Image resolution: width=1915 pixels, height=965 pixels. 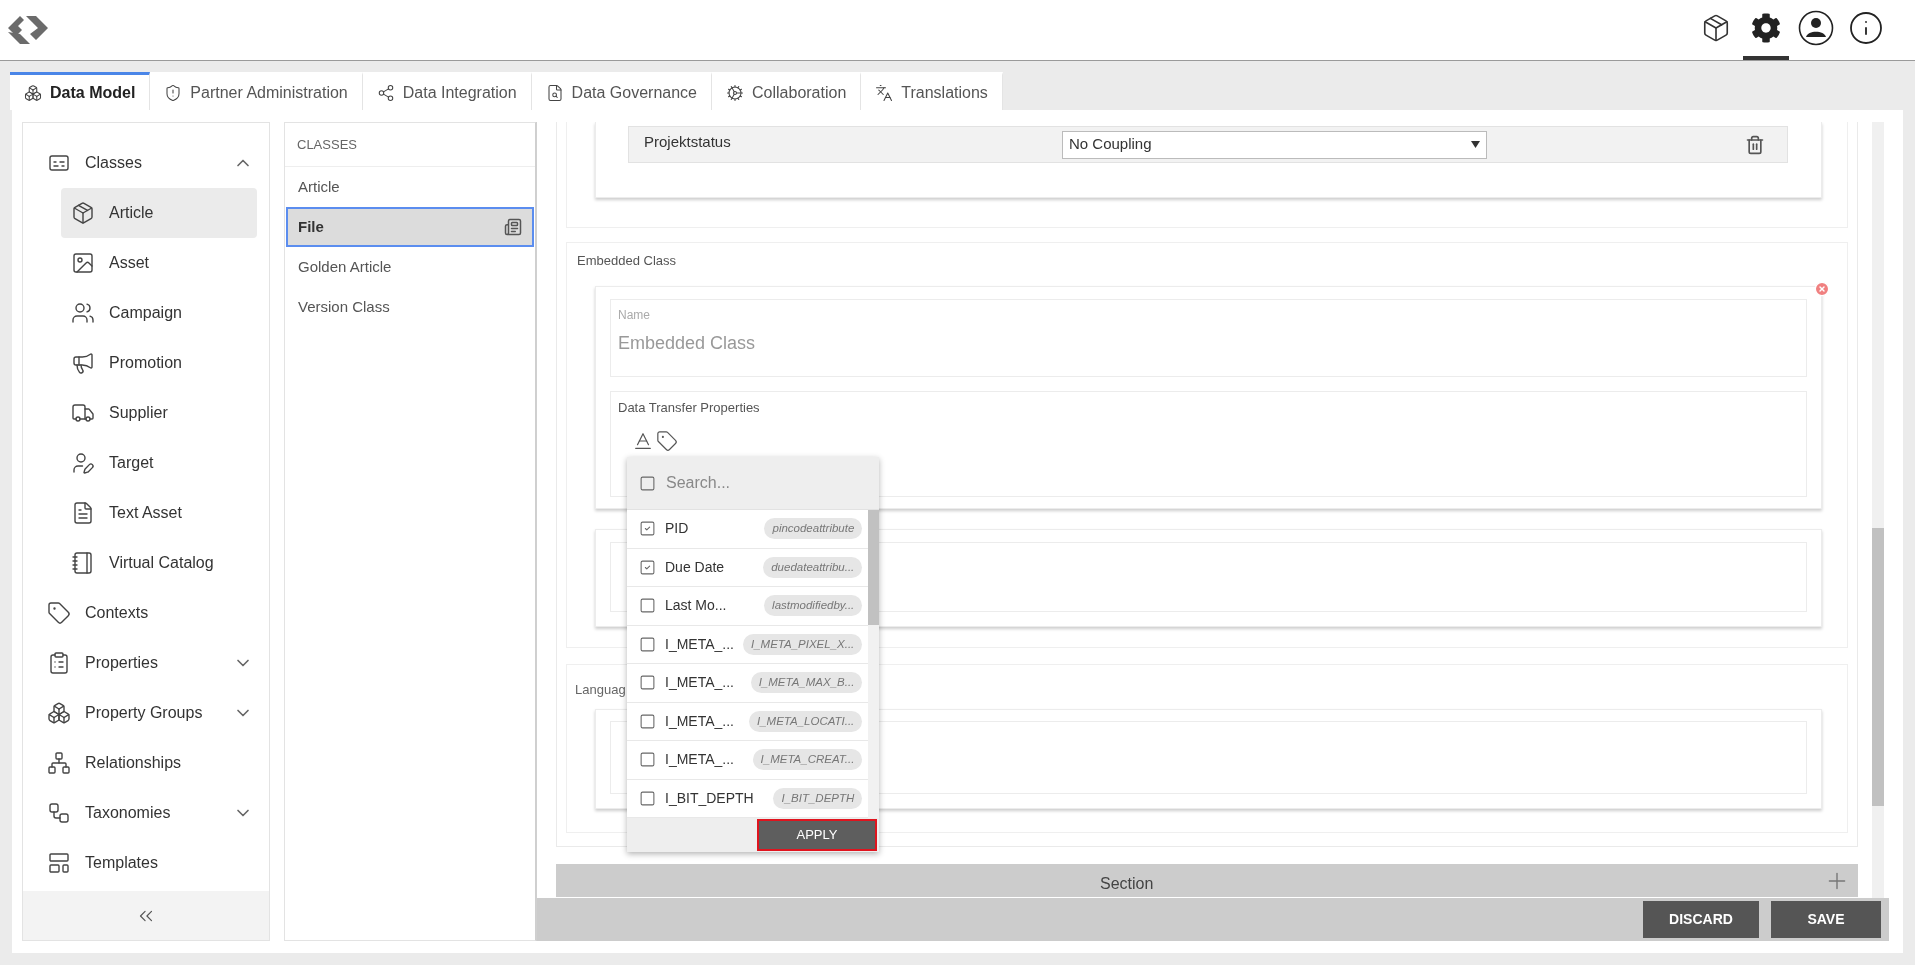 I want to click on sidebar-item: Supplier, so click(x=159, y=413).